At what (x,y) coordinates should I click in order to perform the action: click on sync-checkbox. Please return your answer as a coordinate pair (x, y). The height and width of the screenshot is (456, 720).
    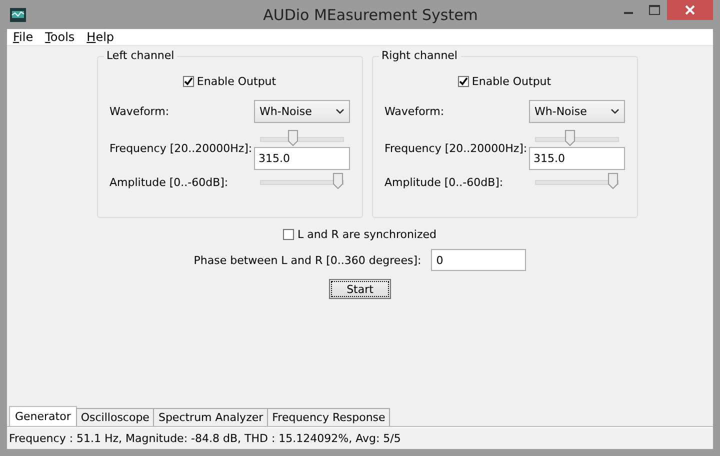
    Looking at the image, I should click on (288, 234).